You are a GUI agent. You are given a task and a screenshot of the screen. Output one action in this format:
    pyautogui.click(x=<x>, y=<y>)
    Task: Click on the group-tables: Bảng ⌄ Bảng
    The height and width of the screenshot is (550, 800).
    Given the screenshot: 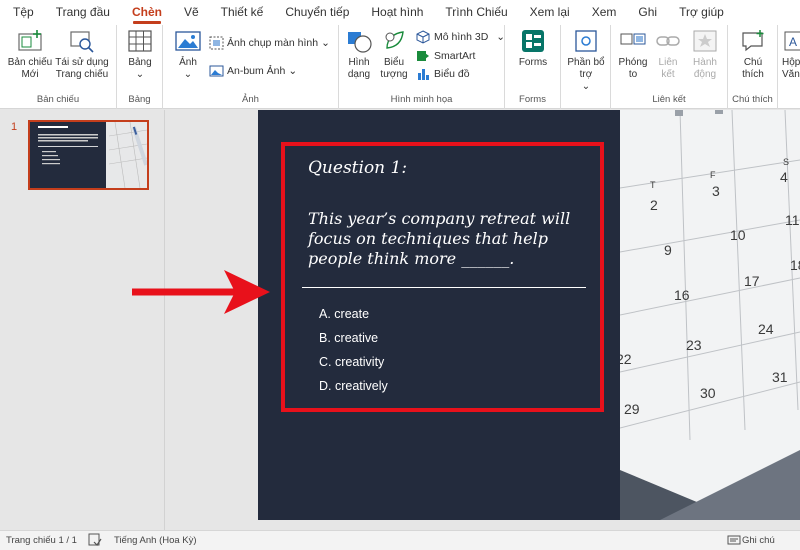 What is the action you would take?
    pyautogui.click(x=140, y=67)
    